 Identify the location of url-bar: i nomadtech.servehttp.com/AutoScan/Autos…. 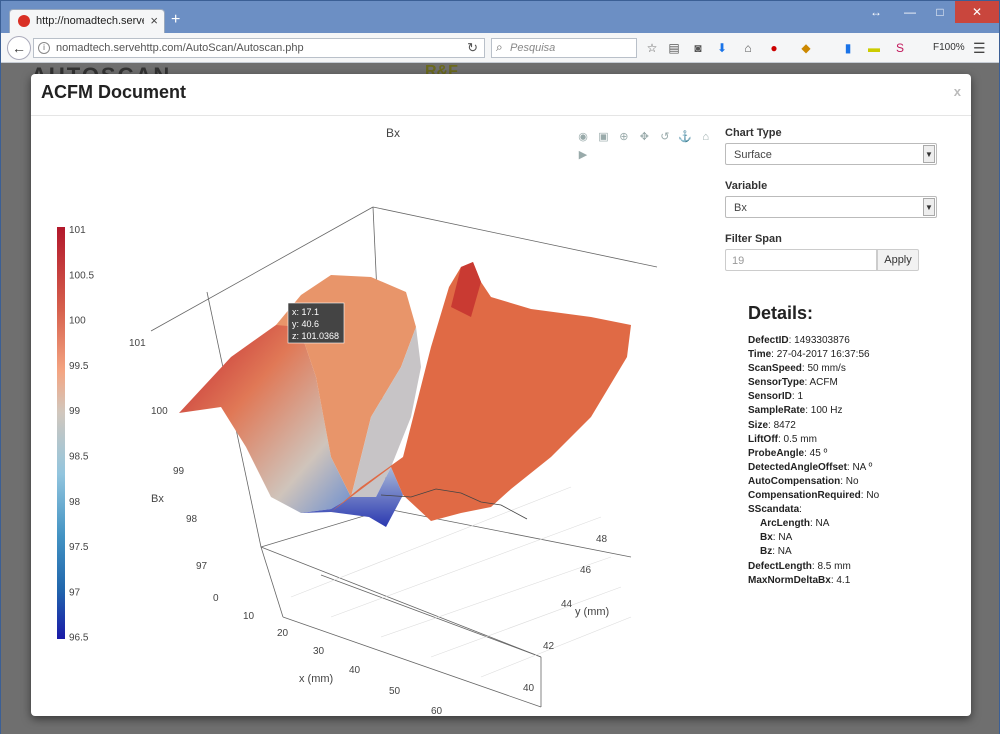
(259, 48).